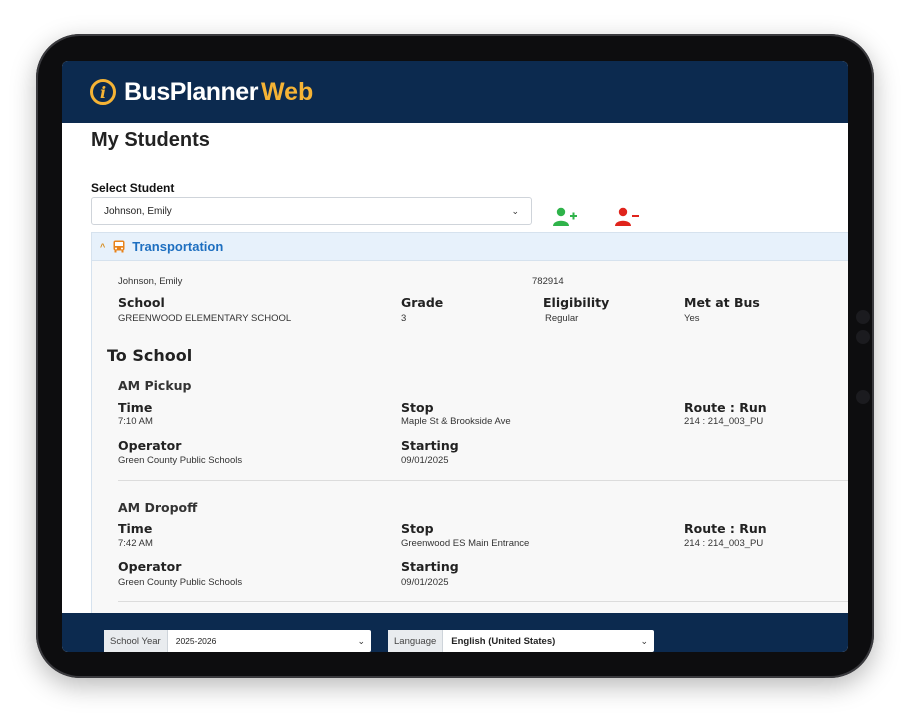 The width and height of the screenshot is (910, 714). What do you see at coordinates (138, 211) in the screenshot?
I see `student-select-value: Johnson, Emily` at bounding box center [138, 211].